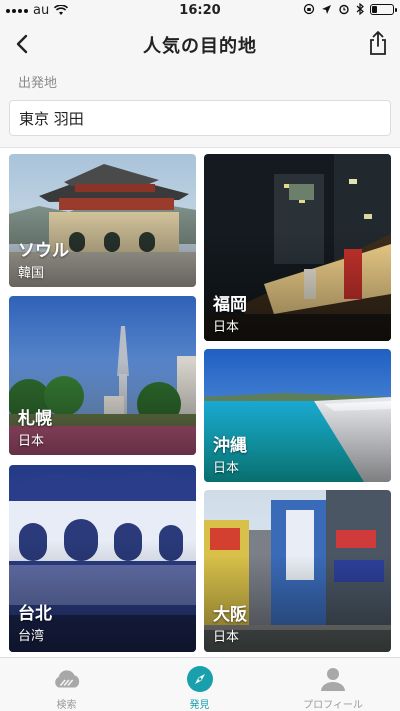 This screenshot has height=711, width=400. I want to click on navigation-bar: 人気の目的地, so click(200, 44).